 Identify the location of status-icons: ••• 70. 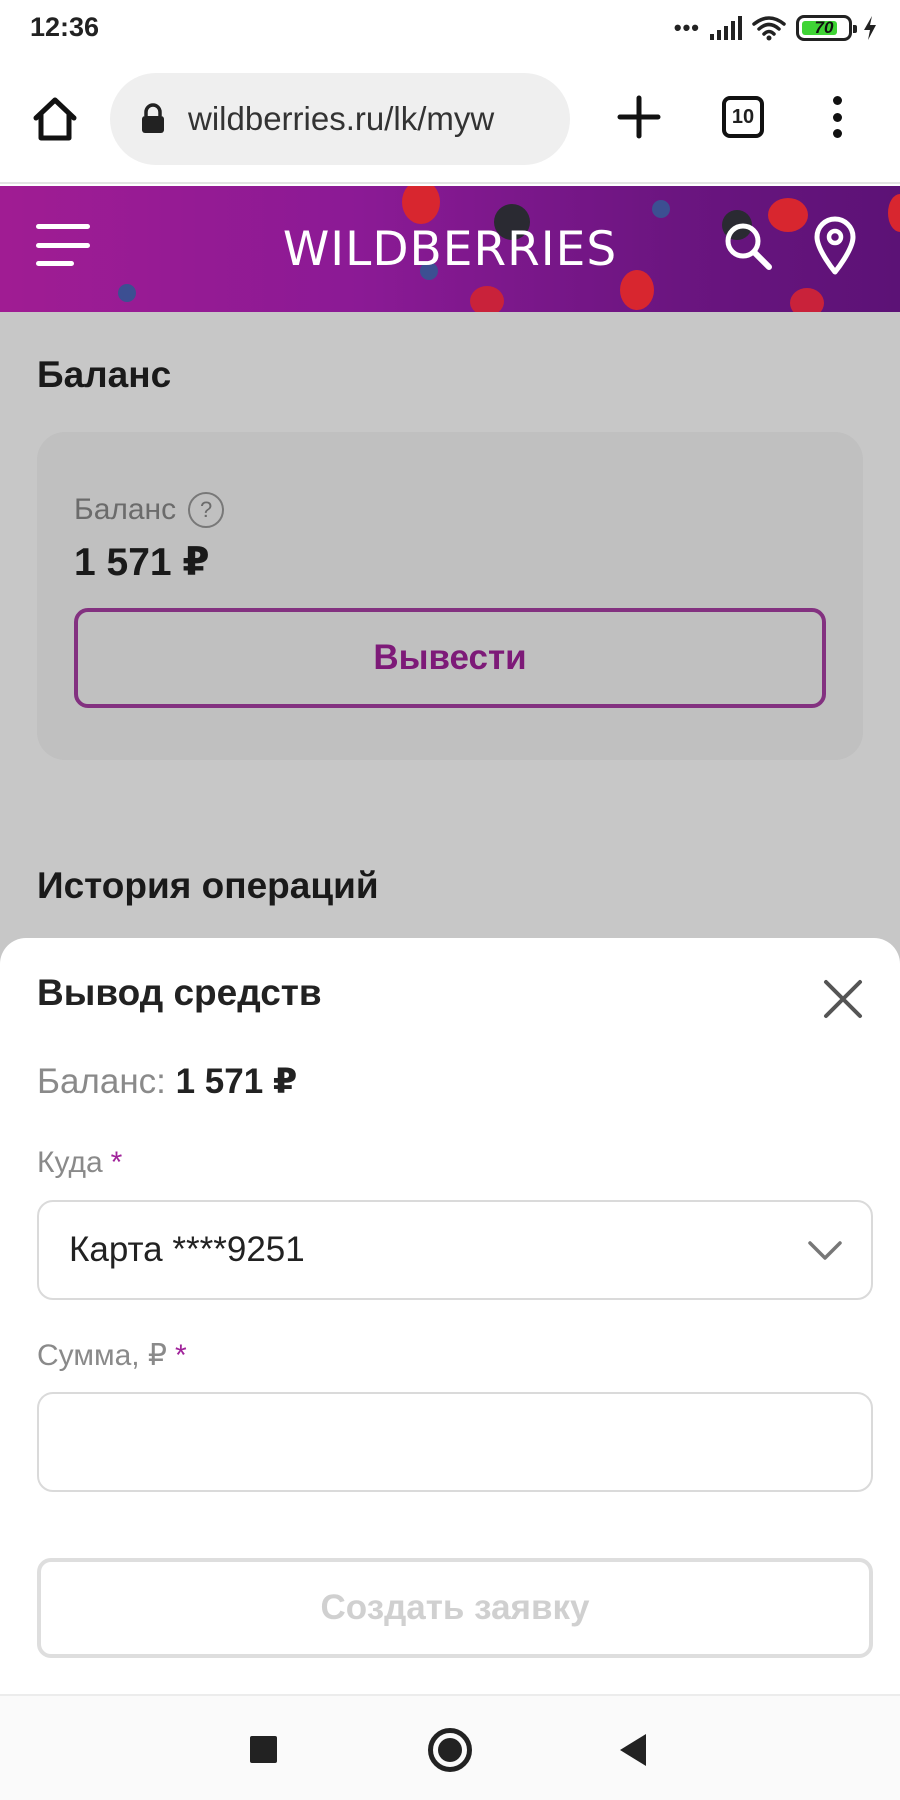
(776, 28).